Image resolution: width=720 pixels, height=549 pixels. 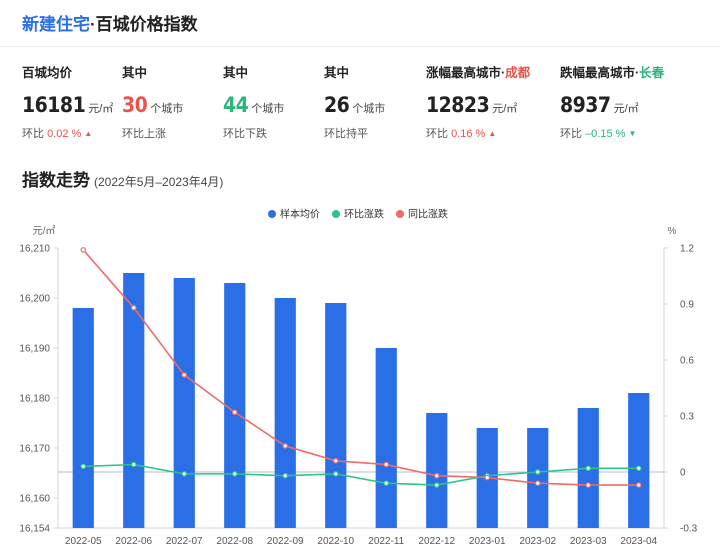 What do you see at coordinates (34, 299) in the screenshot?
I see `left-axis-tick-label: 16,200` at bounding box center [34, 299].